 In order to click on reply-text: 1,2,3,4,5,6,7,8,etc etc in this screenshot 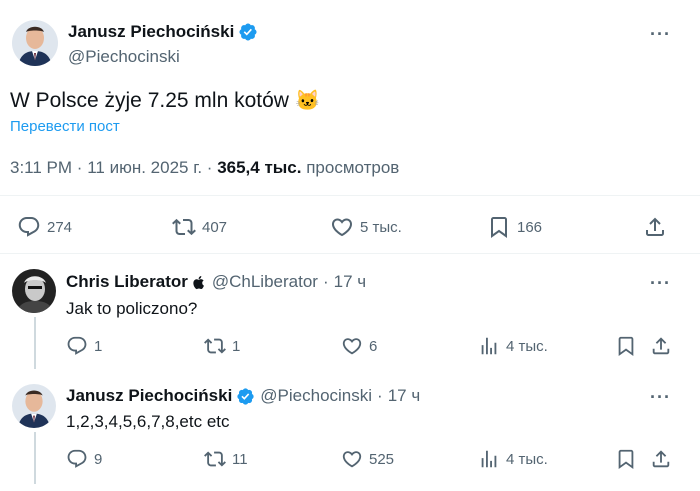, I will do `click(148, 421)`.